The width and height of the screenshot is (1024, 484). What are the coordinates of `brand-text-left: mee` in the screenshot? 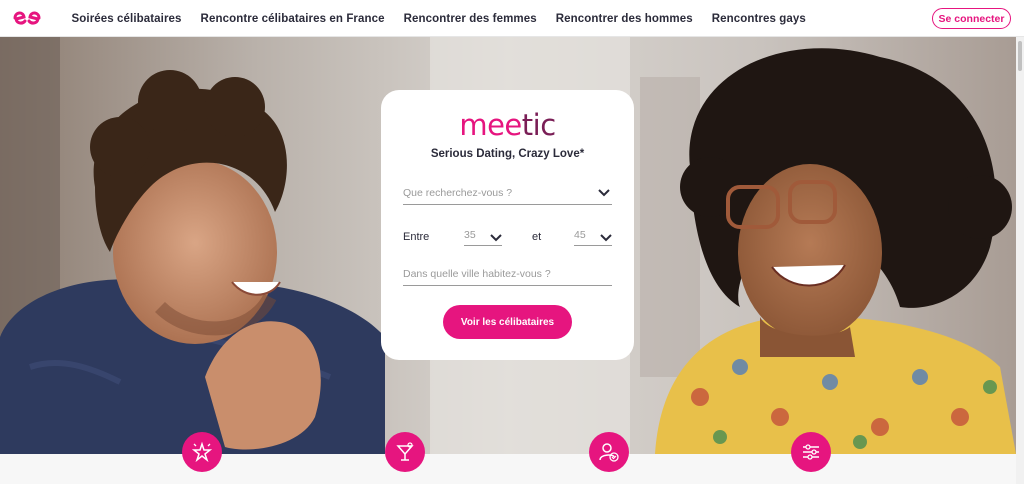 It's located at (490, 125).